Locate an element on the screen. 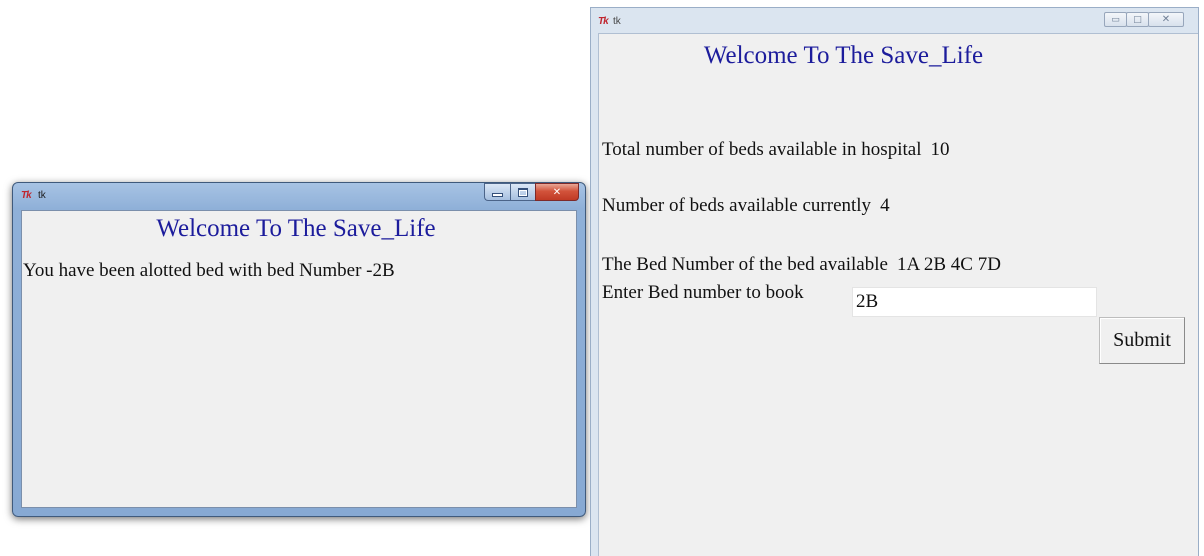 The width and height of the screenshot is (1204, 556). maximize-icon: □ is located at coordinates (1137, 19).